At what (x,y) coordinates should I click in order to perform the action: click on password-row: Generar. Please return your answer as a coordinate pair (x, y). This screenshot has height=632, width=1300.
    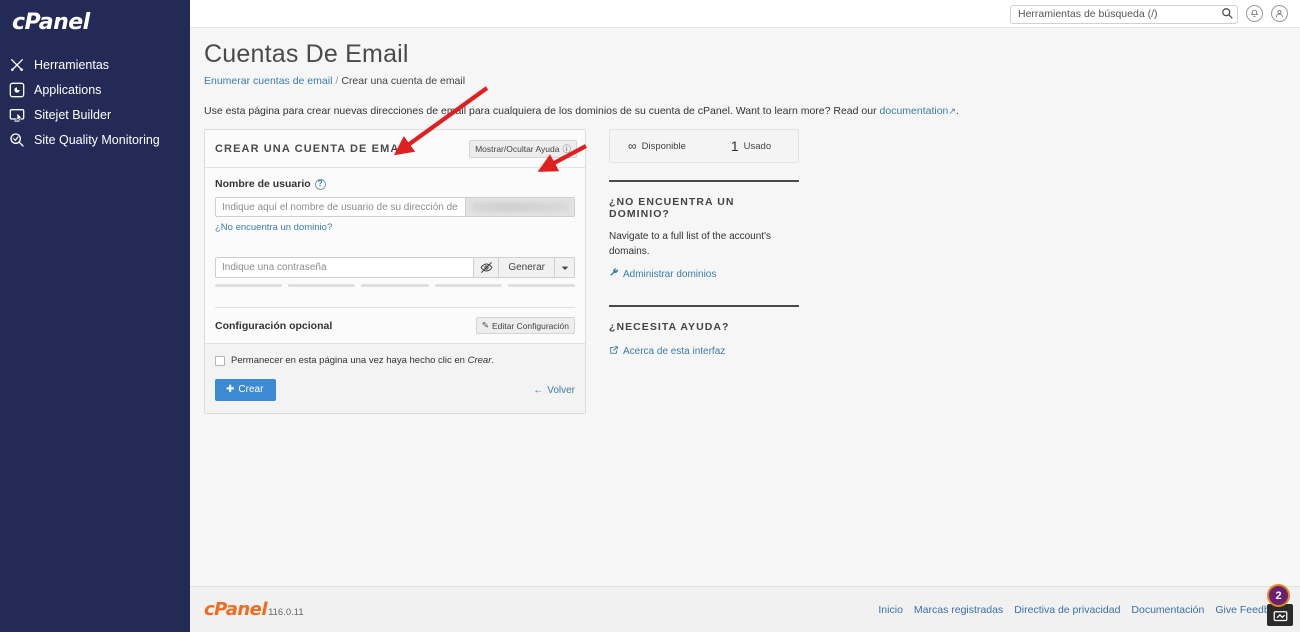
    Looking at the image, I should click on (395, 267).